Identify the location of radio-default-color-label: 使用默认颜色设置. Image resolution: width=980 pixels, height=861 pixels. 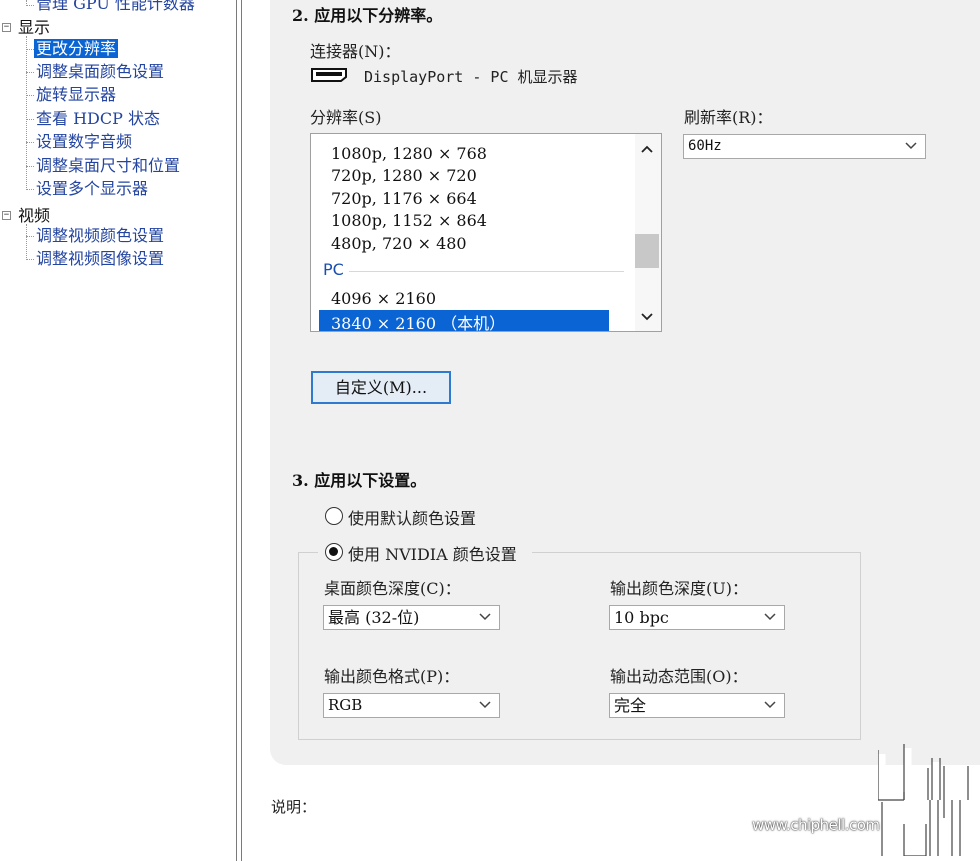
(412, 517).